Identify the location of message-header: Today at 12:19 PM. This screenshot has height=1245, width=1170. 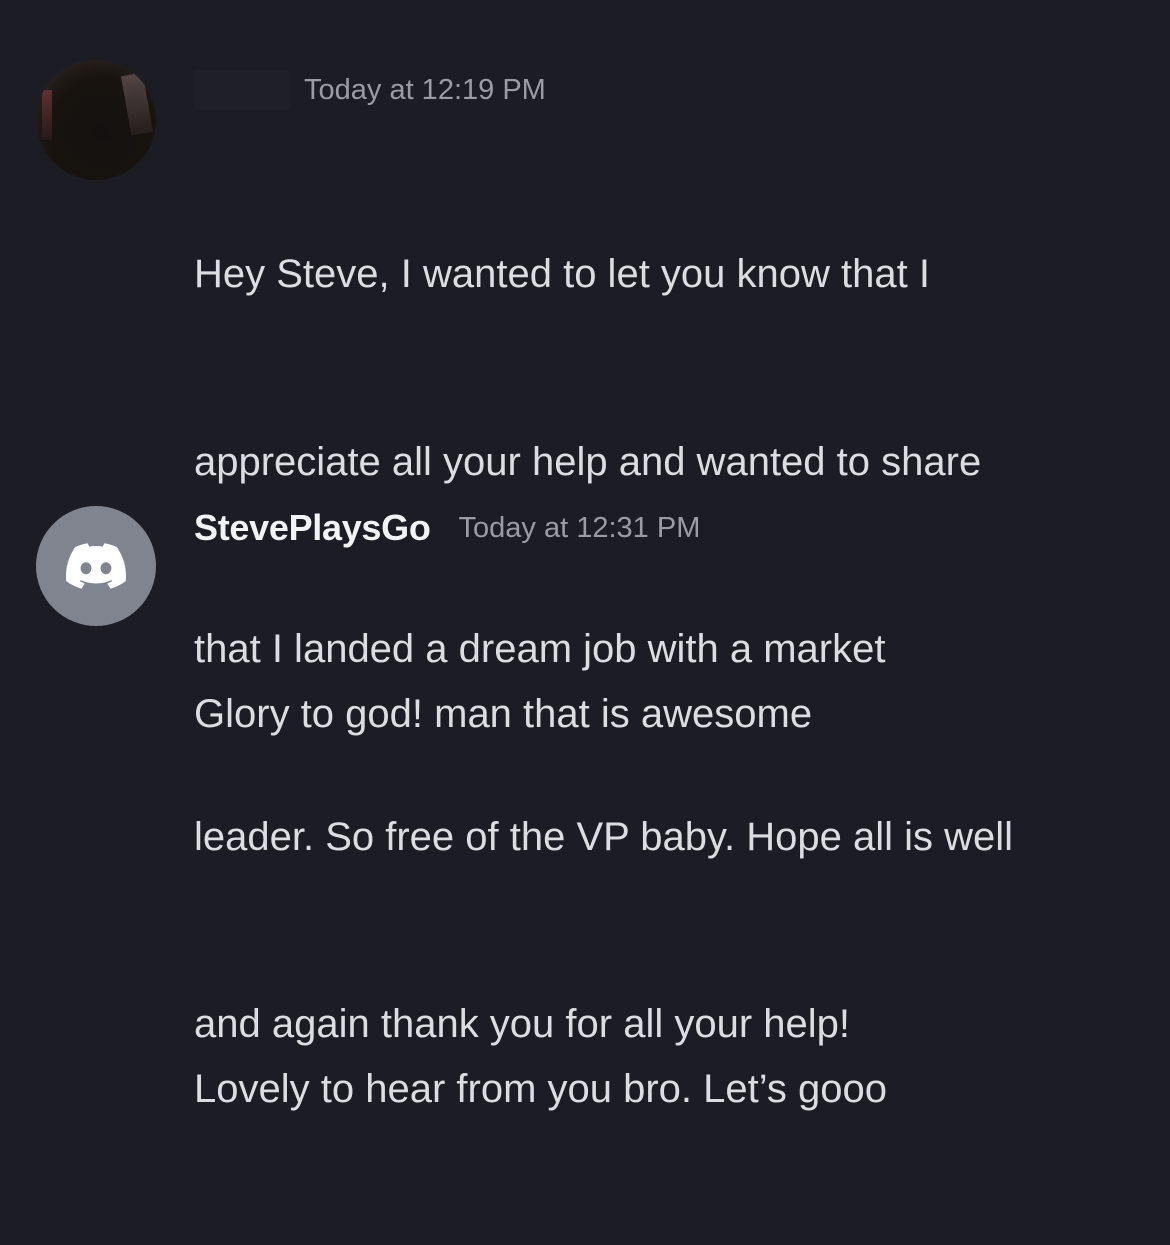
(370, 90).